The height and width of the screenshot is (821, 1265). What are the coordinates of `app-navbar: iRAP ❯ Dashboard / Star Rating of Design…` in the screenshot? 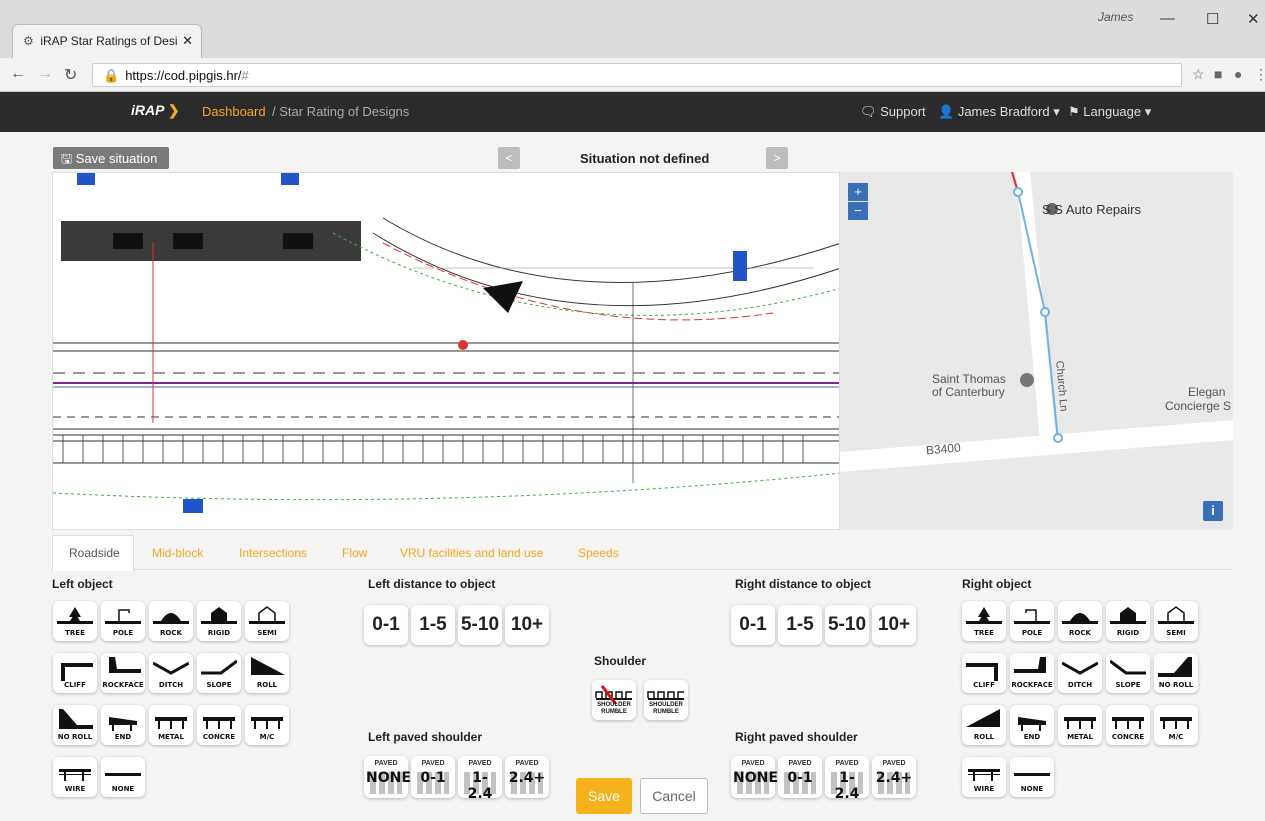 It's located at (632, 112).